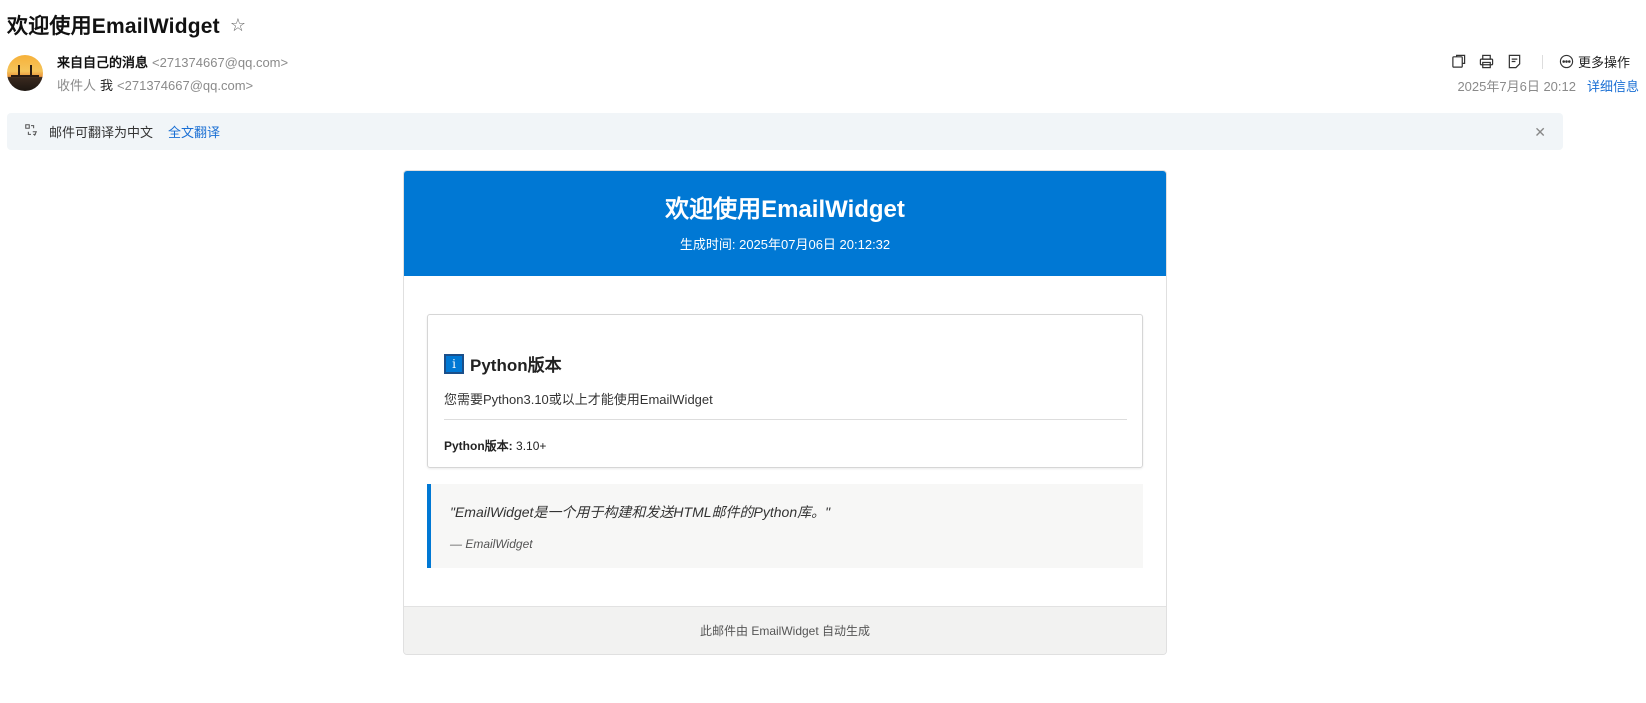 The width and height of the screenshot is (1646, 703). I want to click on card-description: 您需要Python3.10或以上才能使用EmailWidget, so click(578, 399).